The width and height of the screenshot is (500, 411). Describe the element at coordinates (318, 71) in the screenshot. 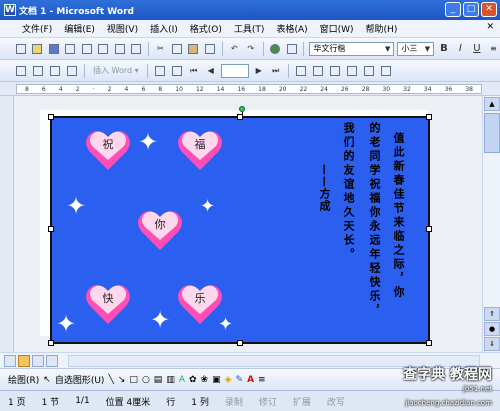

I see `merge-check-icon` at that location.